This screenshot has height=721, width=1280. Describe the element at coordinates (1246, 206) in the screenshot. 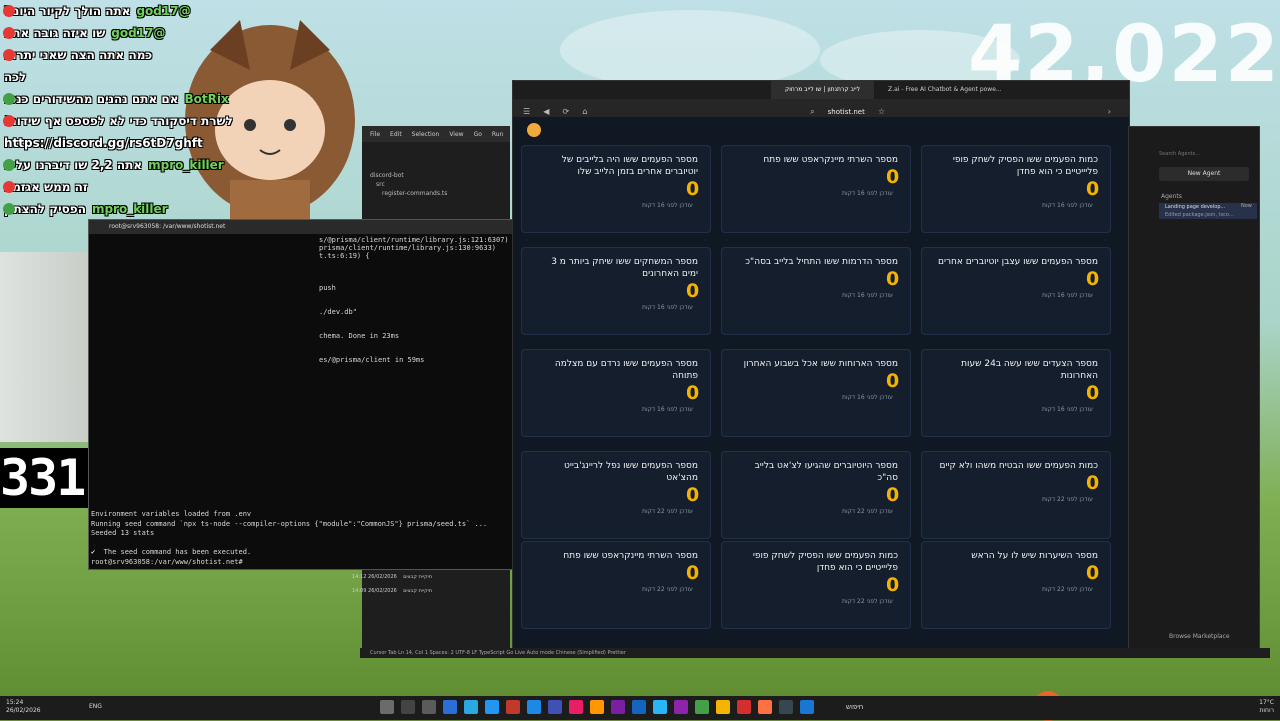

I see `agent-item-time: Now` at that location.